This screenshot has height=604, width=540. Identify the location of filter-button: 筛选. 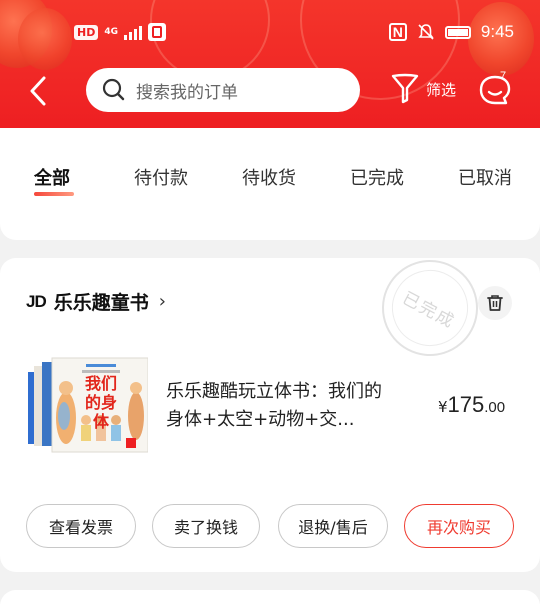
(423, 89).